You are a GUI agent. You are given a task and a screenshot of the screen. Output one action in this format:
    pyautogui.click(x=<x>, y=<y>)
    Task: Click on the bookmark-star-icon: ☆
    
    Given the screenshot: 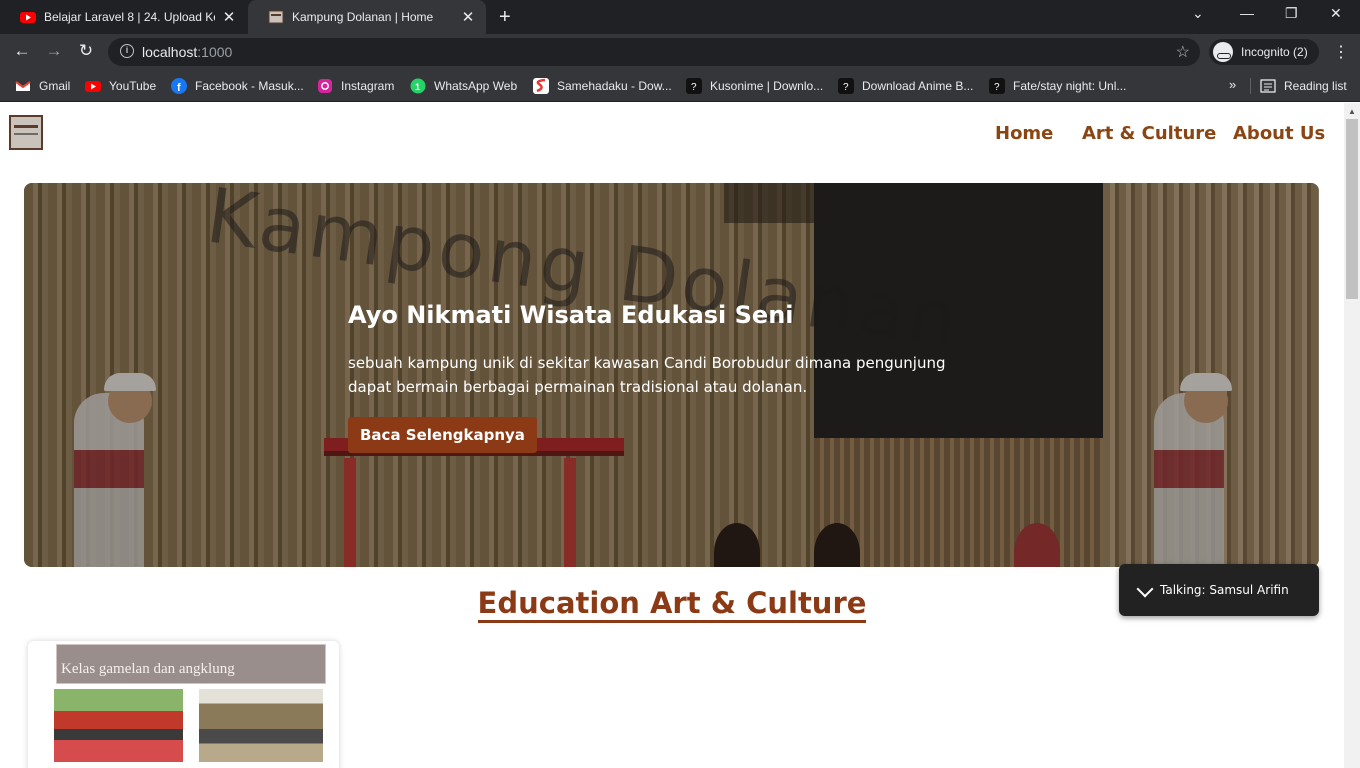 What is the action you would take?
    pyautogui.click(x=1183, y=52)
    